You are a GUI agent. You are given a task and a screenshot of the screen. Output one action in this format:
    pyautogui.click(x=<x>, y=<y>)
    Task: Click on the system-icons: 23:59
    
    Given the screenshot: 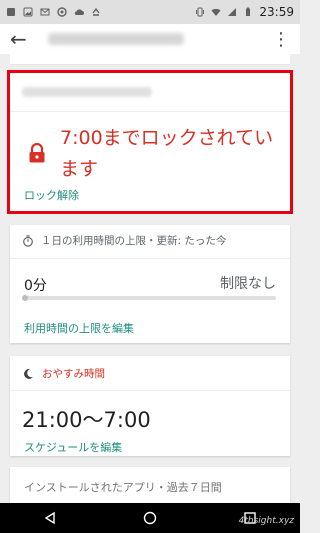 What is the action you would take?
    pyautogui.click(x=244, y=12)
    